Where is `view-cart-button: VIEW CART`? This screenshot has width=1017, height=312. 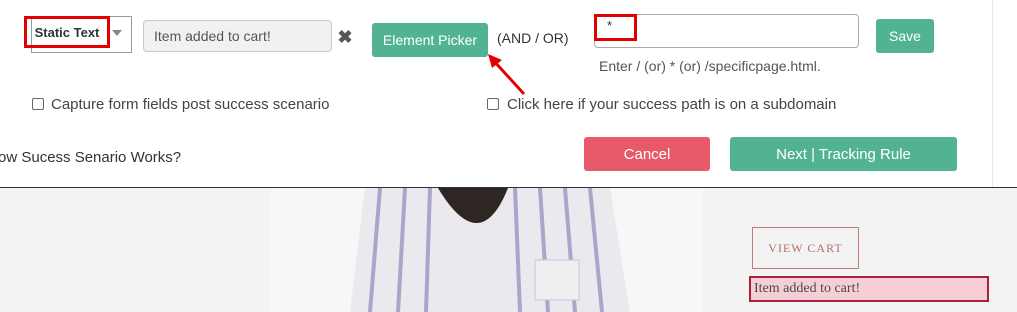 view-cart-button: VIEW CART is located at coordinates (805, 248).